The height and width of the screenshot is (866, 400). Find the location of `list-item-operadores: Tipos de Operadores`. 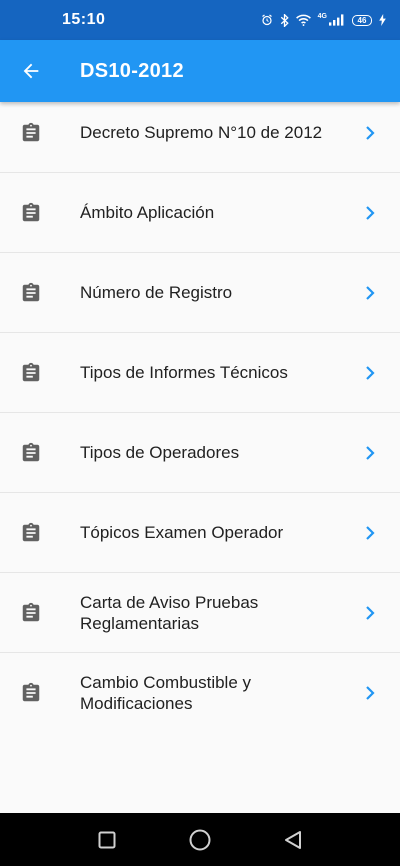

list-item-operadores: Tipos de Operadores is located at coordinates (200, 453).